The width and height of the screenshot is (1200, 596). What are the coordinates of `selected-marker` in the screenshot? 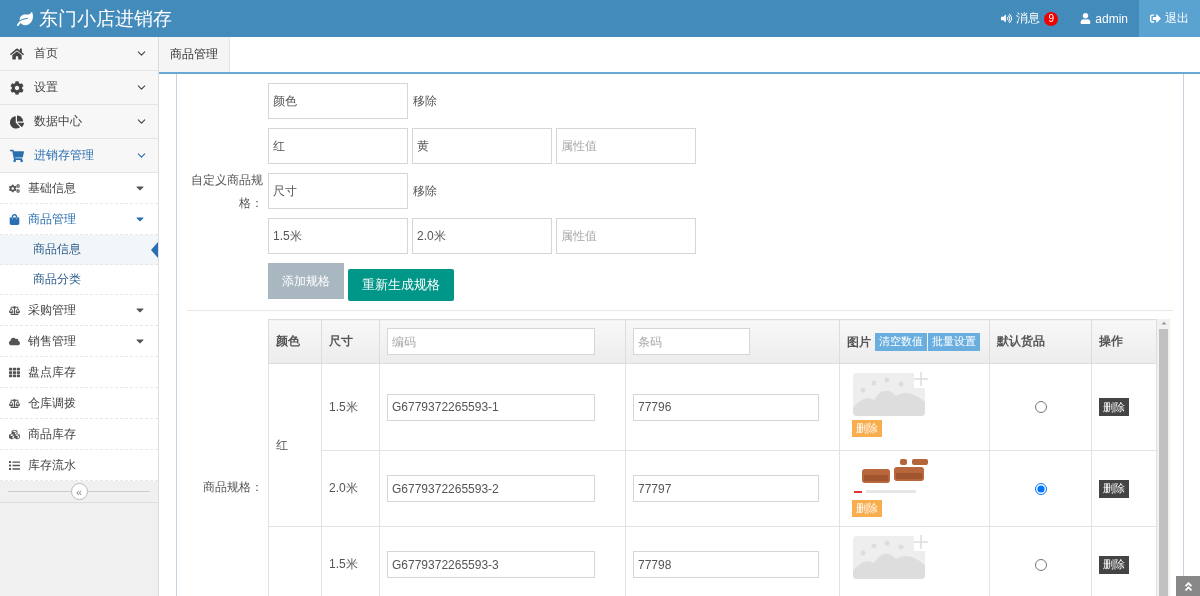 It's located at (154, 250).